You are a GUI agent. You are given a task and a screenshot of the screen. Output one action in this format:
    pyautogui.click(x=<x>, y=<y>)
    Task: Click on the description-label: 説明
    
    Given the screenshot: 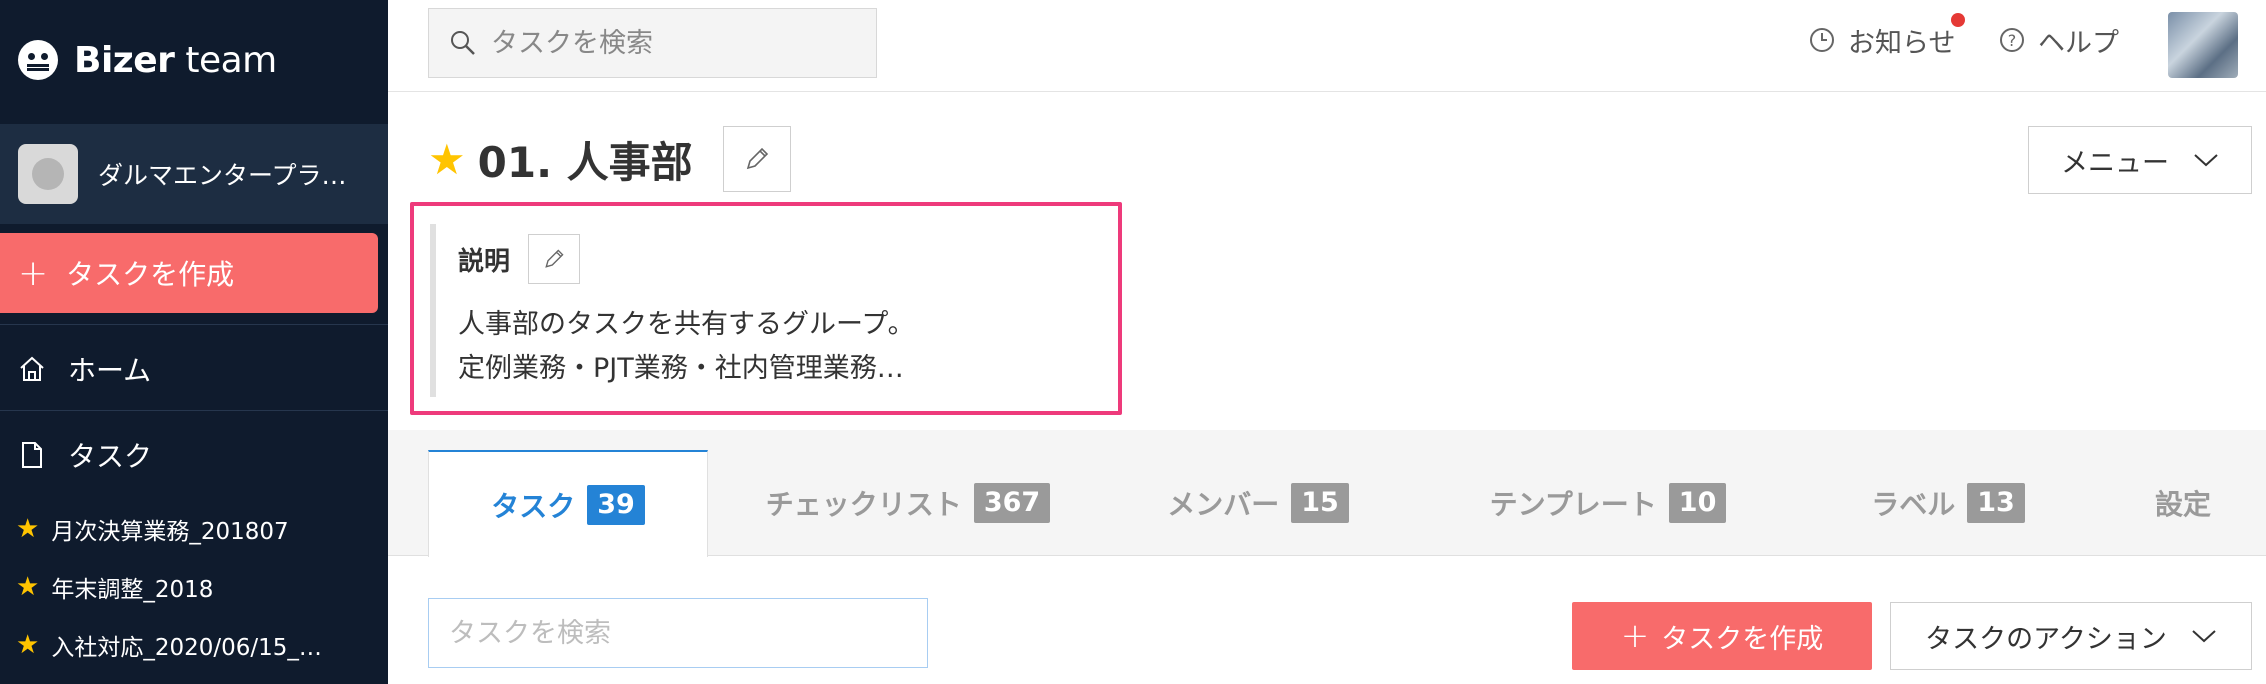 What is the action you would take?
    pyautogui.click(x=484, y=261)
    